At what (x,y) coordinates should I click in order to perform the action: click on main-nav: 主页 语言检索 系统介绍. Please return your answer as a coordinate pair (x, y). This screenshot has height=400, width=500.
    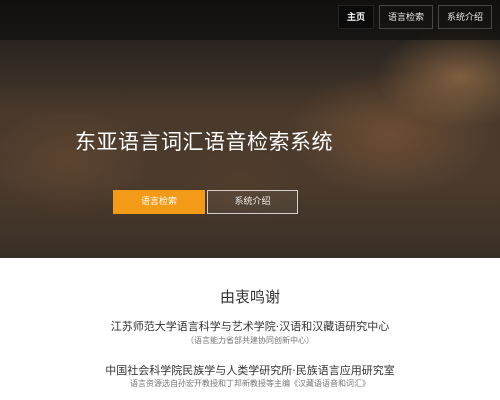
    Looking at the image, I should click on (414, 17).